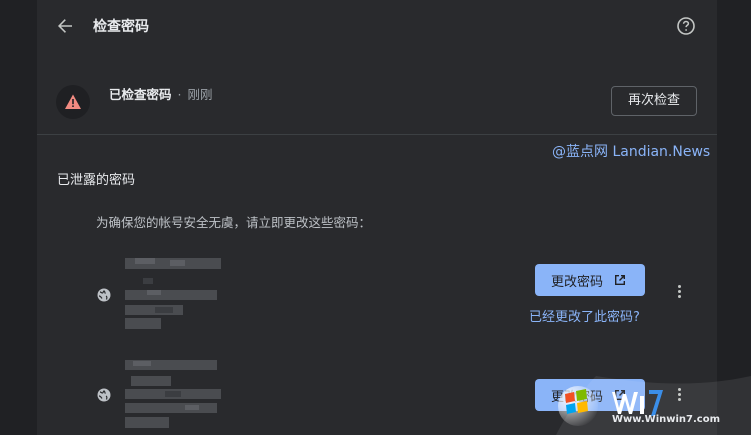  What do you see at coordinates (620, 280) in the screenshot?
I see `open-in-new-icon` at bounding box center [620, 280].